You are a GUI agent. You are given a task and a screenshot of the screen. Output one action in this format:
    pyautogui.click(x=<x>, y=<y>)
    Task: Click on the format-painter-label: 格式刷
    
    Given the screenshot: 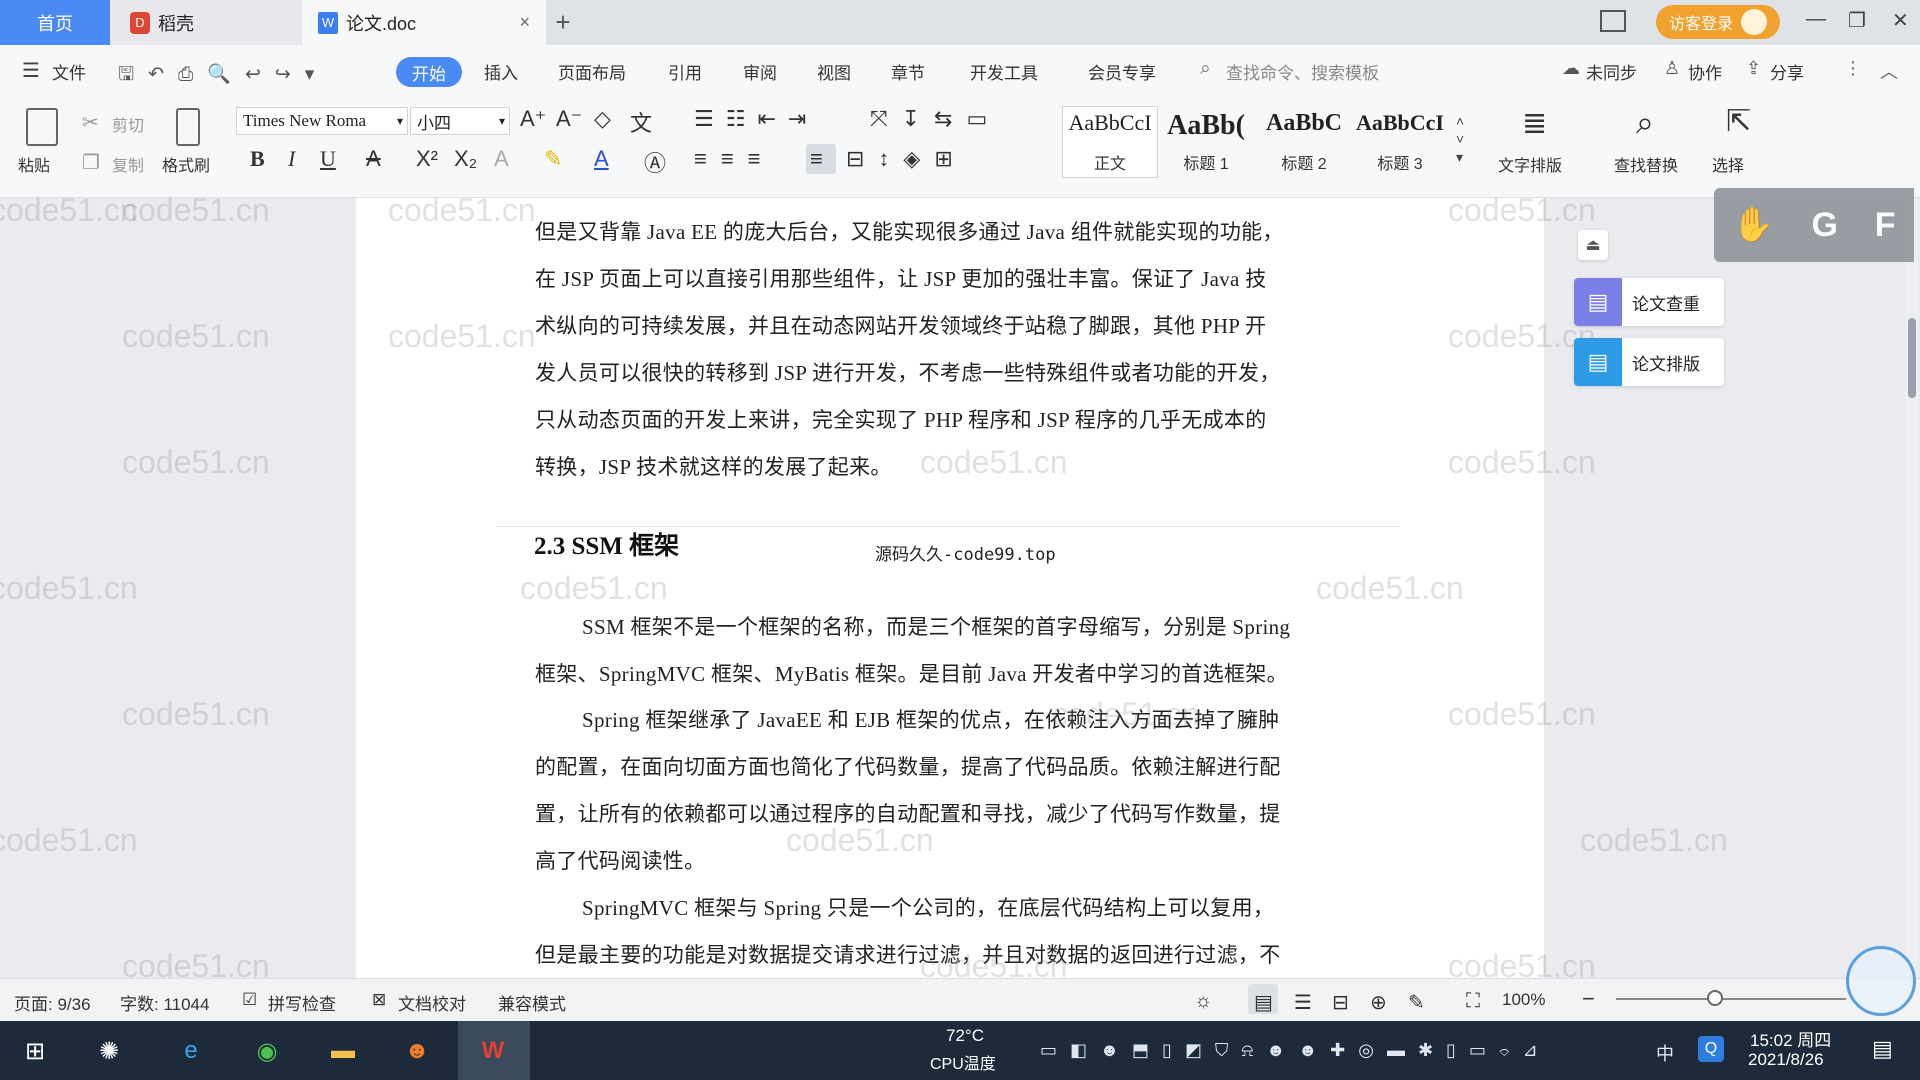 What is the action you would take?
    pyautogui.click(x=186, y=164)
    